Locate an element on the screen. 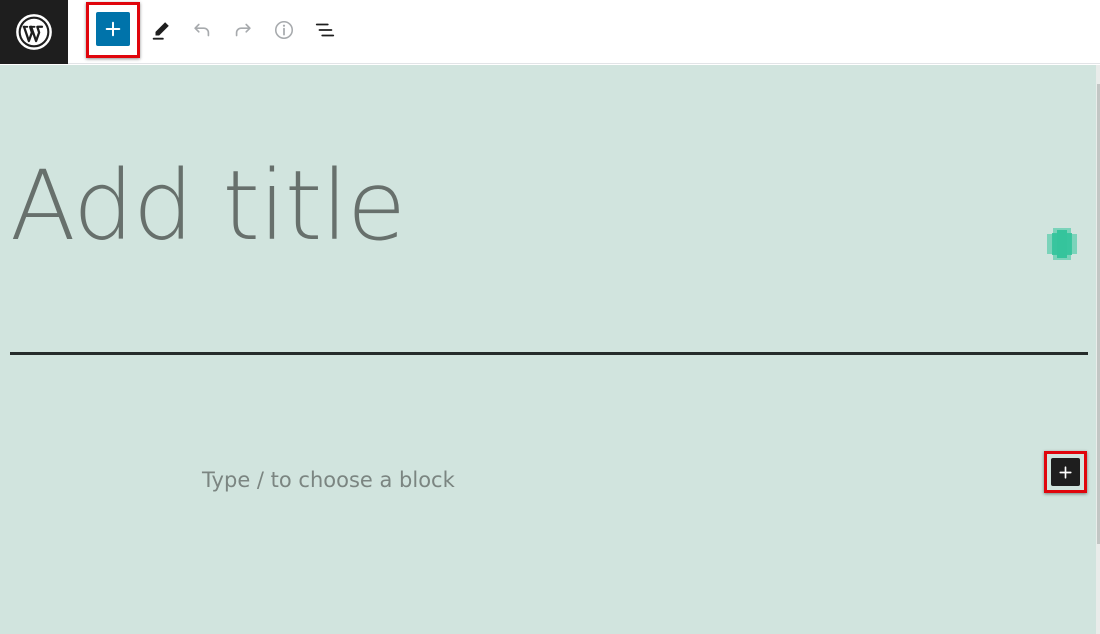 The image size is (1100, 634). grammar-assistant-icon is located at coordinates (1062, 244).